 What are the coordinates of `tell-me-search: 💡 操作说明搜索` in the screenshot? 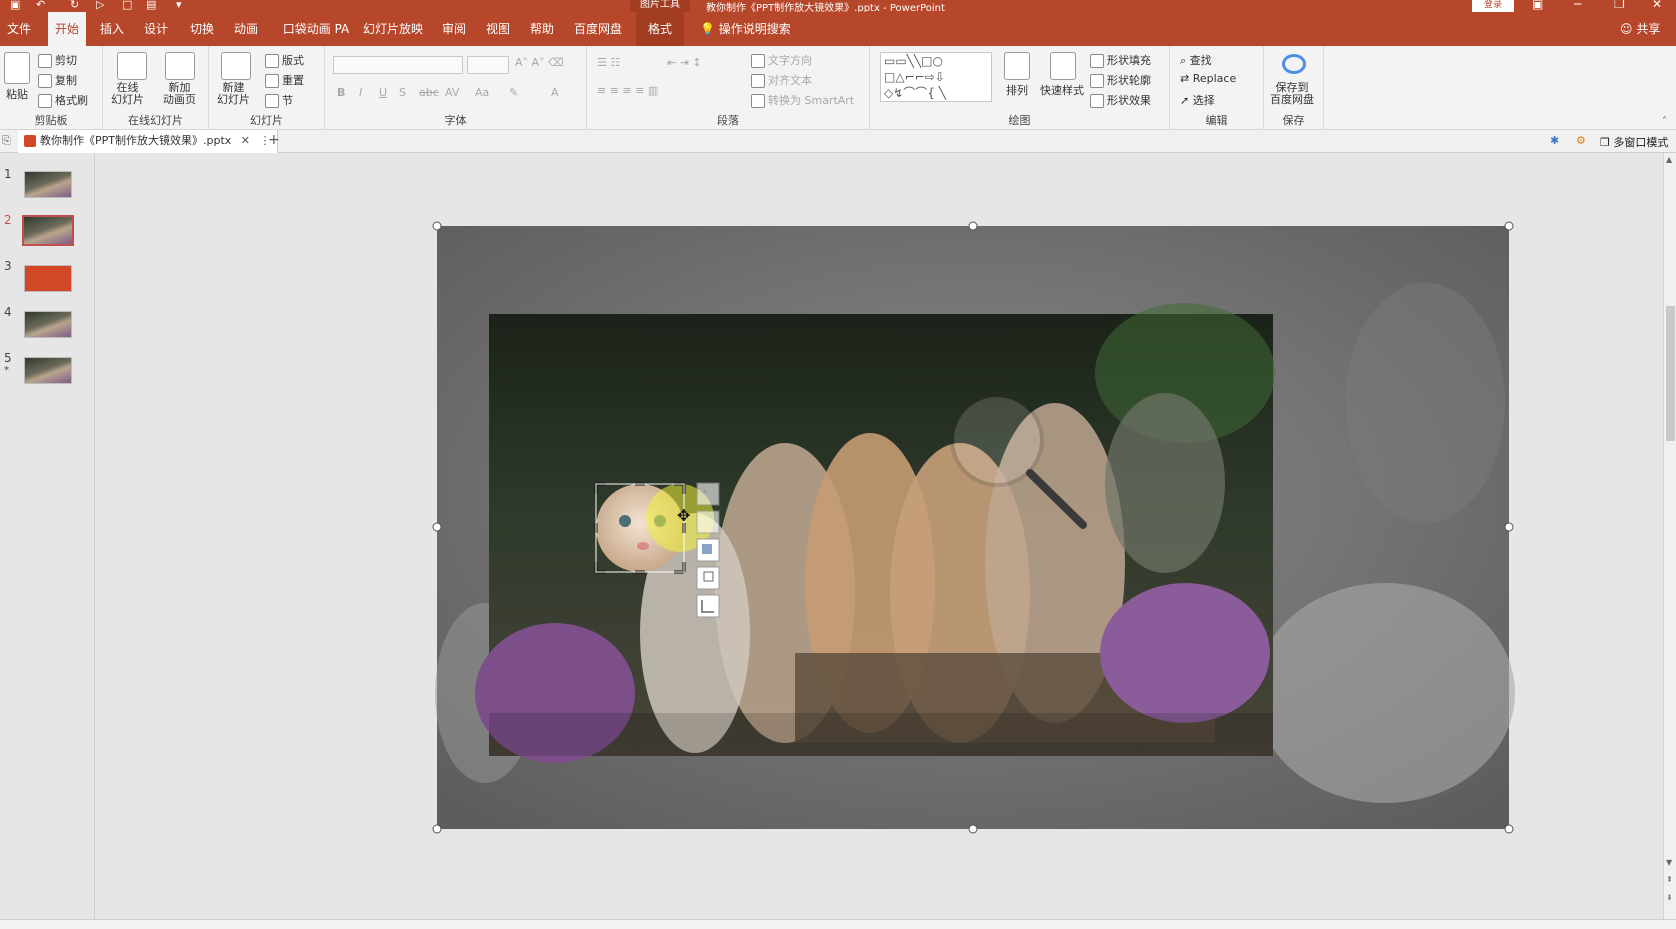 It's located at (745, 29).